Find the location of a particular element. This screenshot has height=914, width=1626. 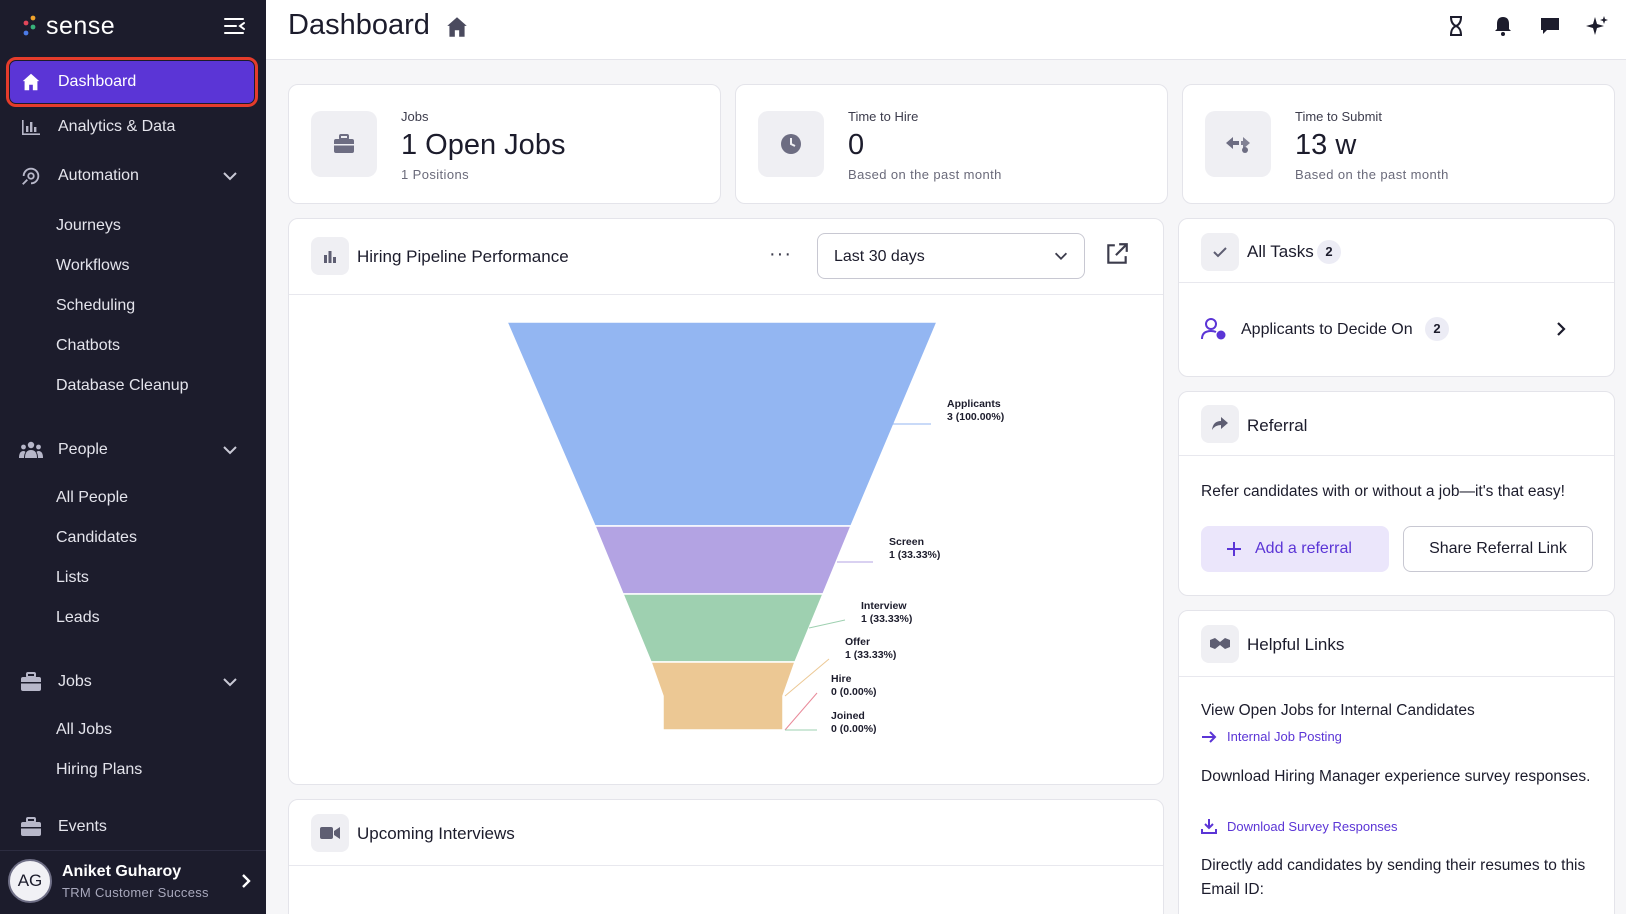

funnel-segment-applicants is located at coordinates (722, 424).